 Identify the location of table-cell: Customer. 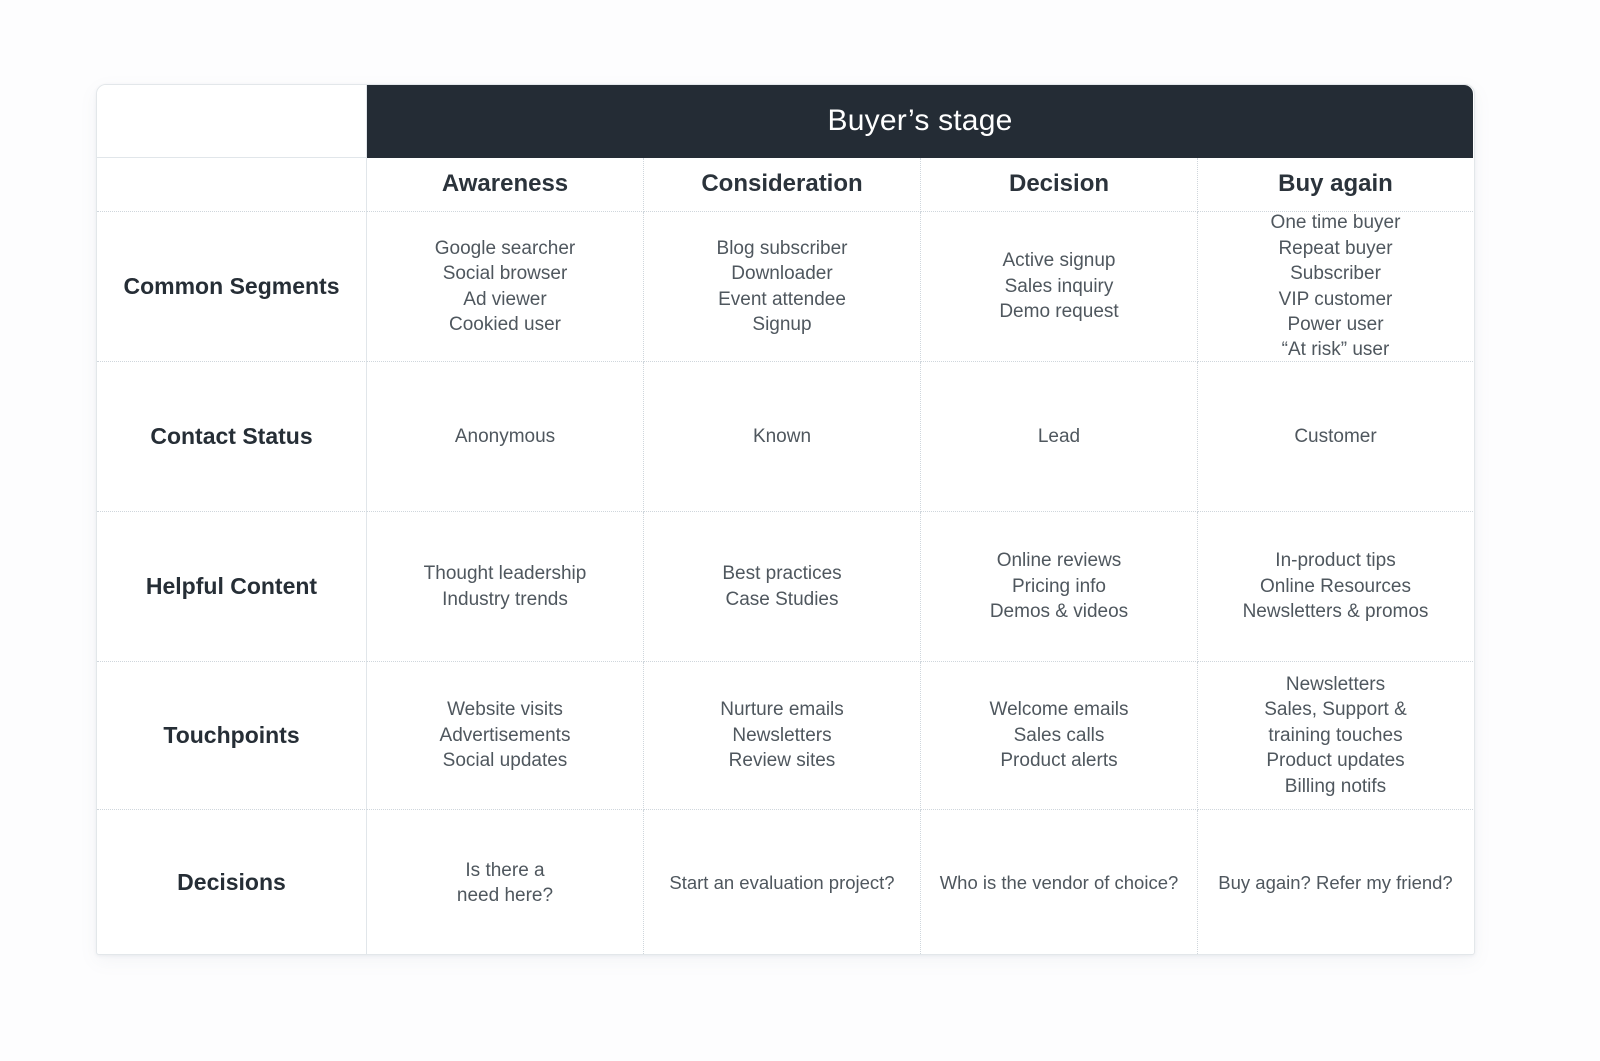
(1335, 437).